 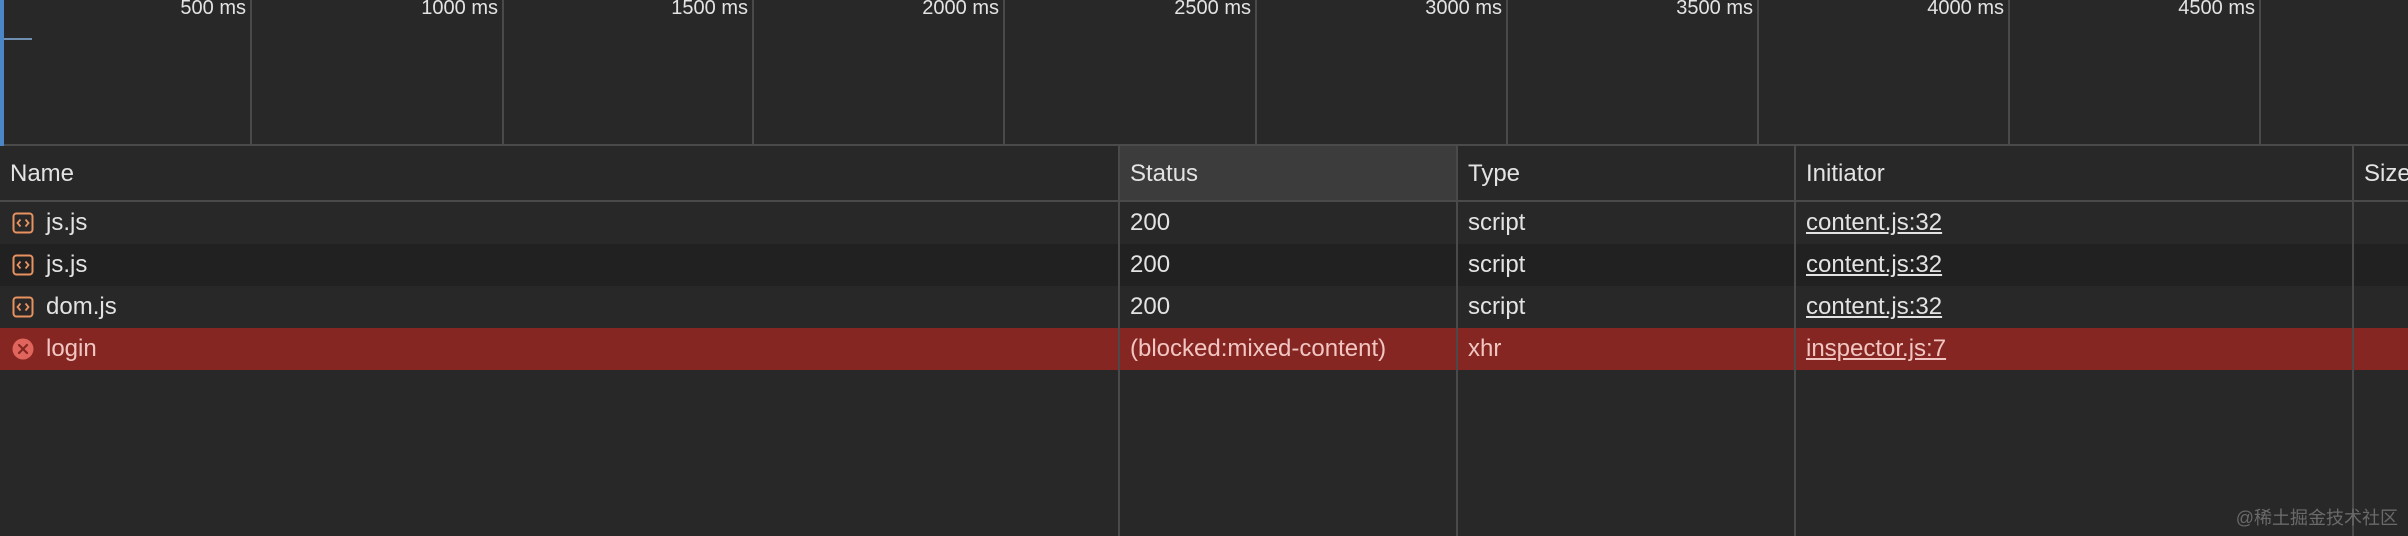 What do you see at coordinates (1463, 9) in the screenshot?
I see `timeline-tick-label: 3000 ms` at bounding box center [1463, 9].